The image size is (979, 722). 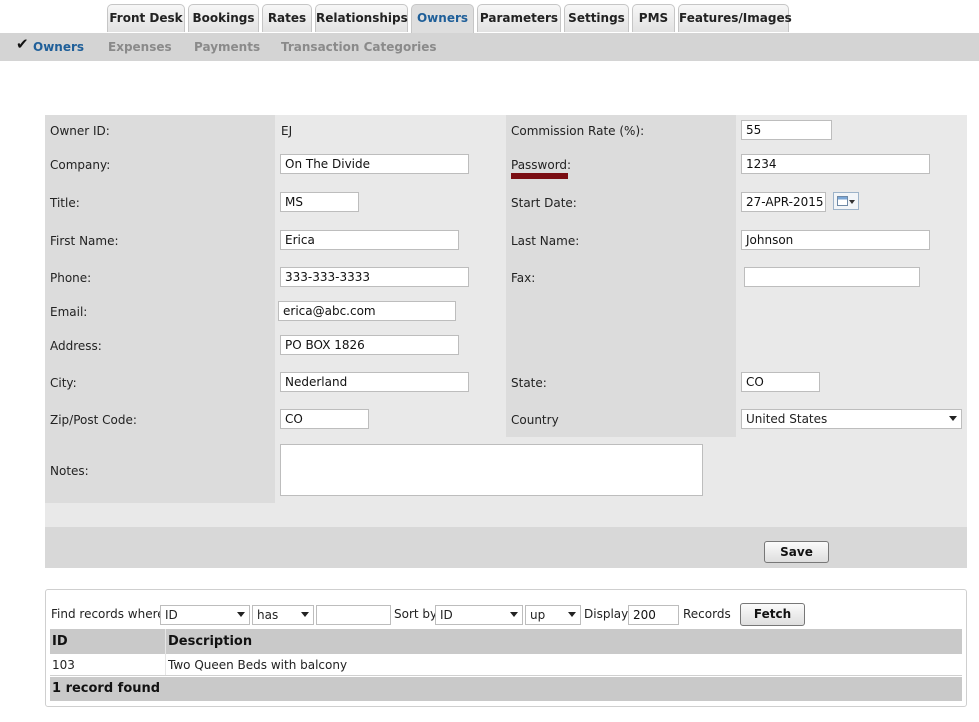 I want to click on owner-id-label: Owner ID:, so click(x=80, y=131).